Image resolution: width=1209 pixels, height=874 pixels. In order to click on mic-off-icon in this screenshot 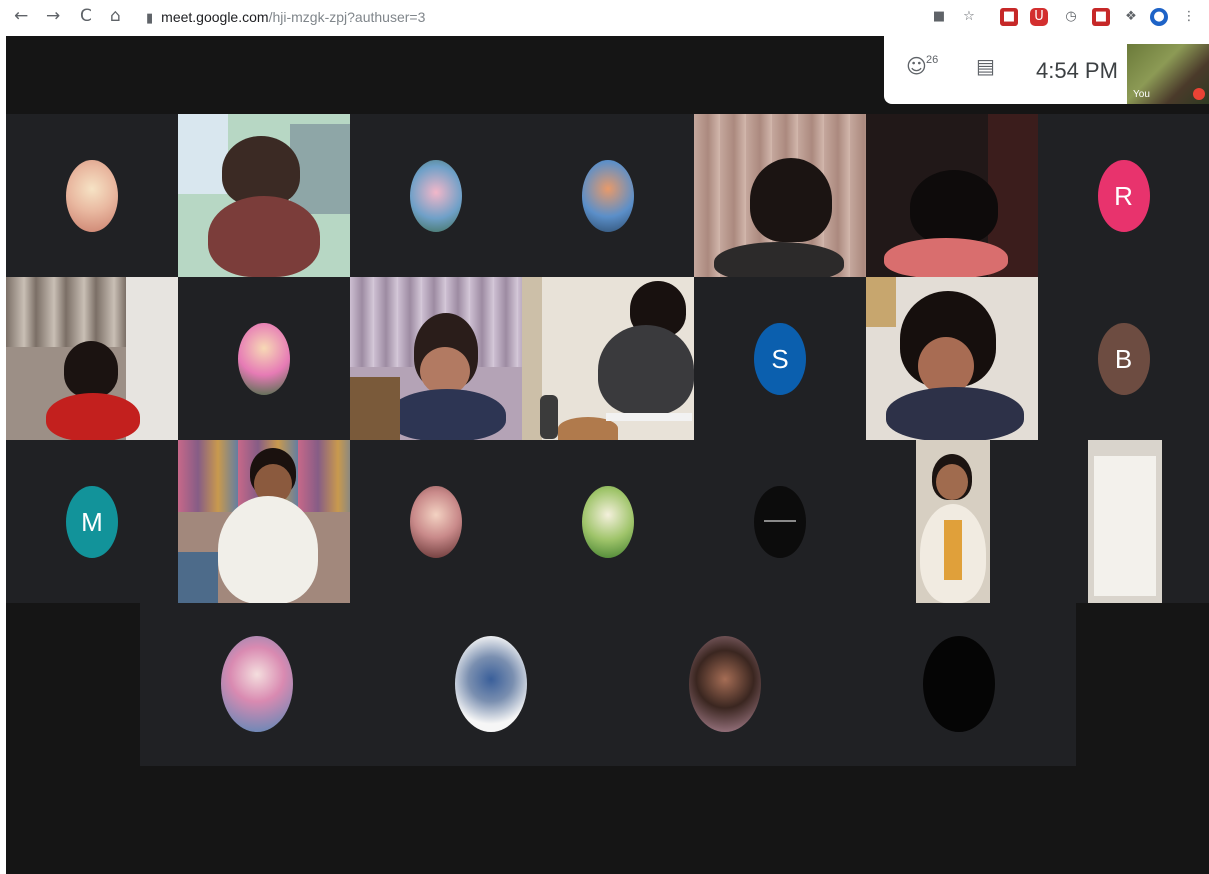, I will do `click(1199, 94)`.